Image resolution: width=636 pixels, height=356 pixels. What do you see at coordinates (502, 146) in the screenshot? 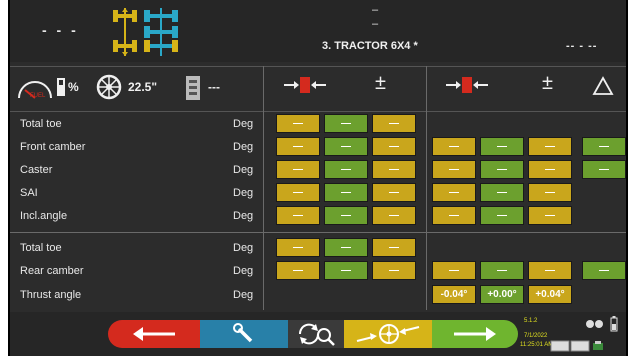
I see `front-camber-right-value: —` at bounding box center [502, 146].